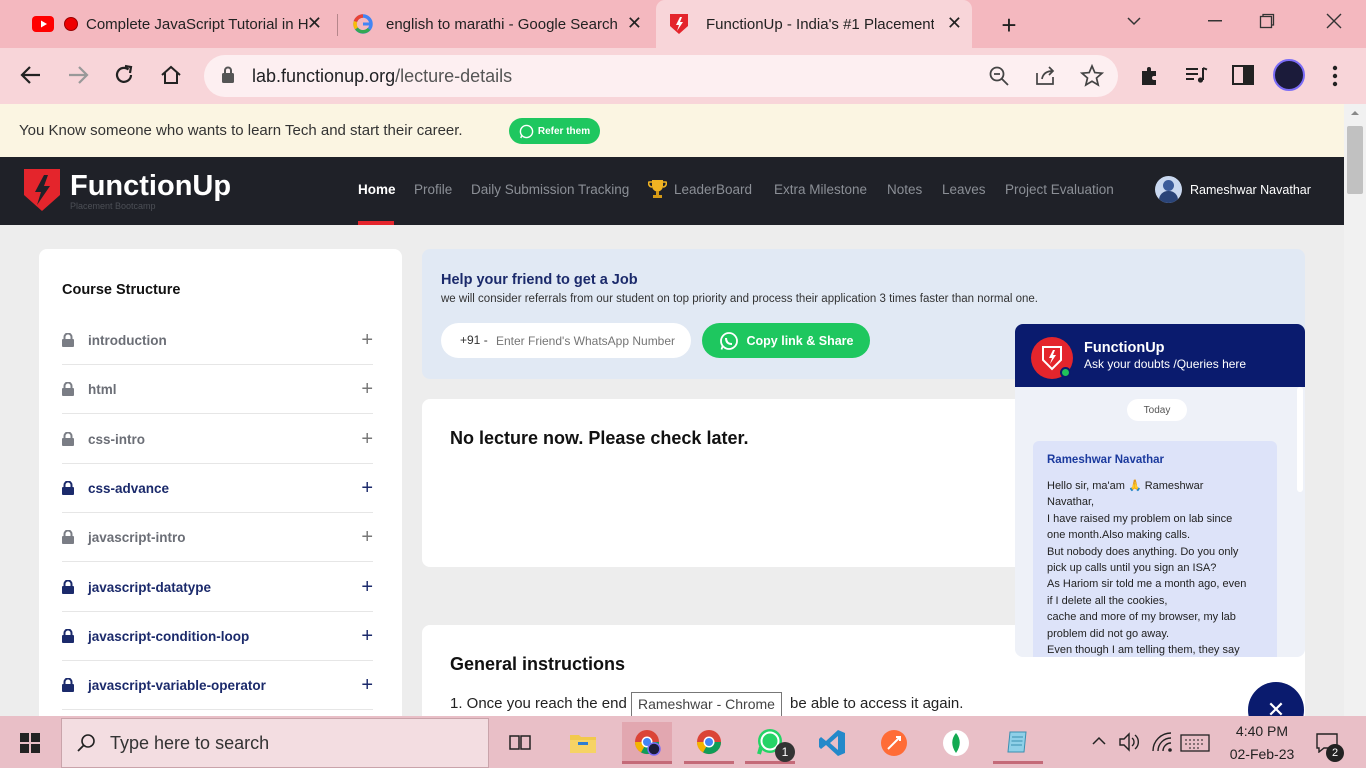 Image resolution: width=1366 pixels, height=768 pixels. I want to click on extensions-icon, so click(1150, 75).